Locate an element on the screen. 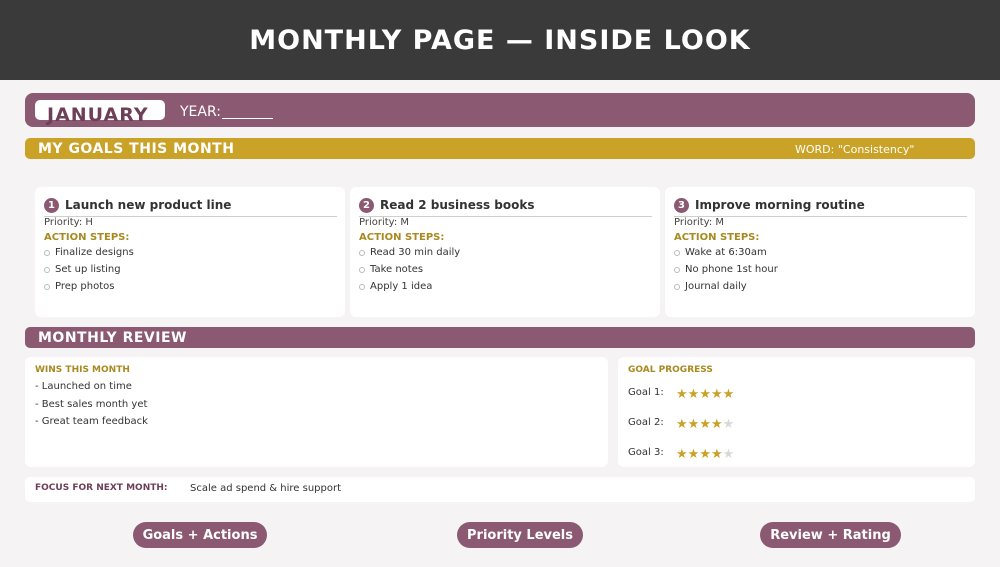 The image size is (1000, 567). month-name: JANUARY is located at coordinates (98, 115).